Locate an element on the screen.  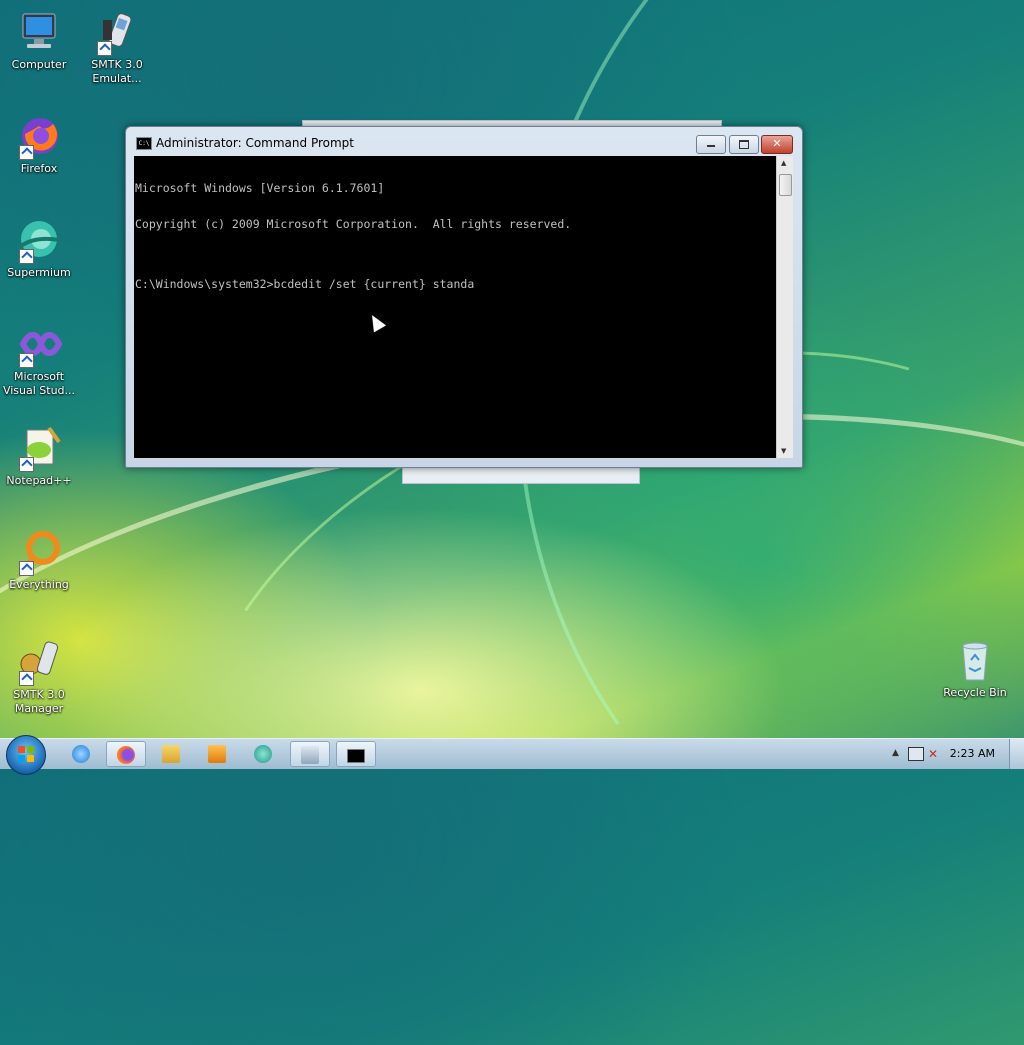
taskbar-media-player is located at coordinates (218, 754).